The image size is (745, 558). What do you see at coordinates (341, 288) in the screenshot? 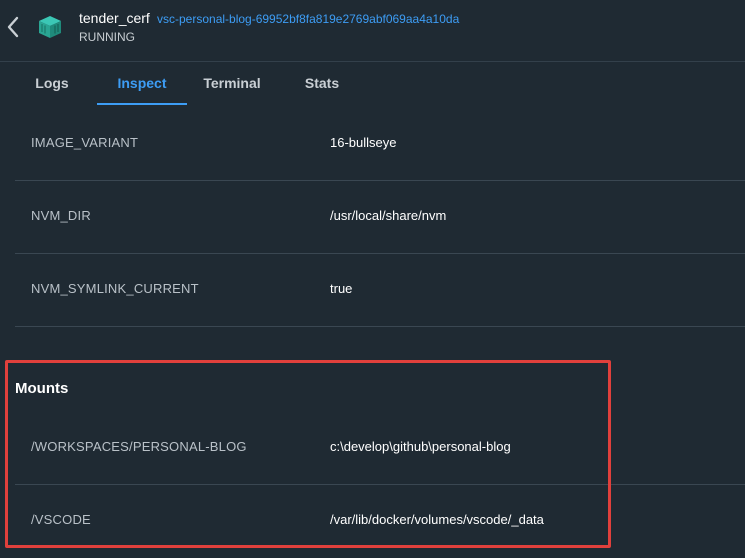
I see `env-value: true` at bounding box center [341, 288].